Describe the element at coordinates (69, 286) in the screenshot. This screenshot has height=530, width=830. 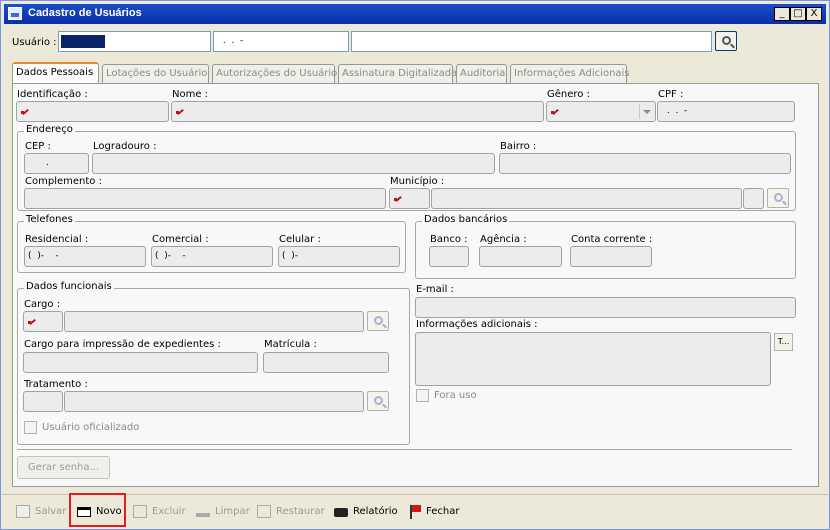
I see `dados-funcionais-group-title: Dados funcionais` at that location.